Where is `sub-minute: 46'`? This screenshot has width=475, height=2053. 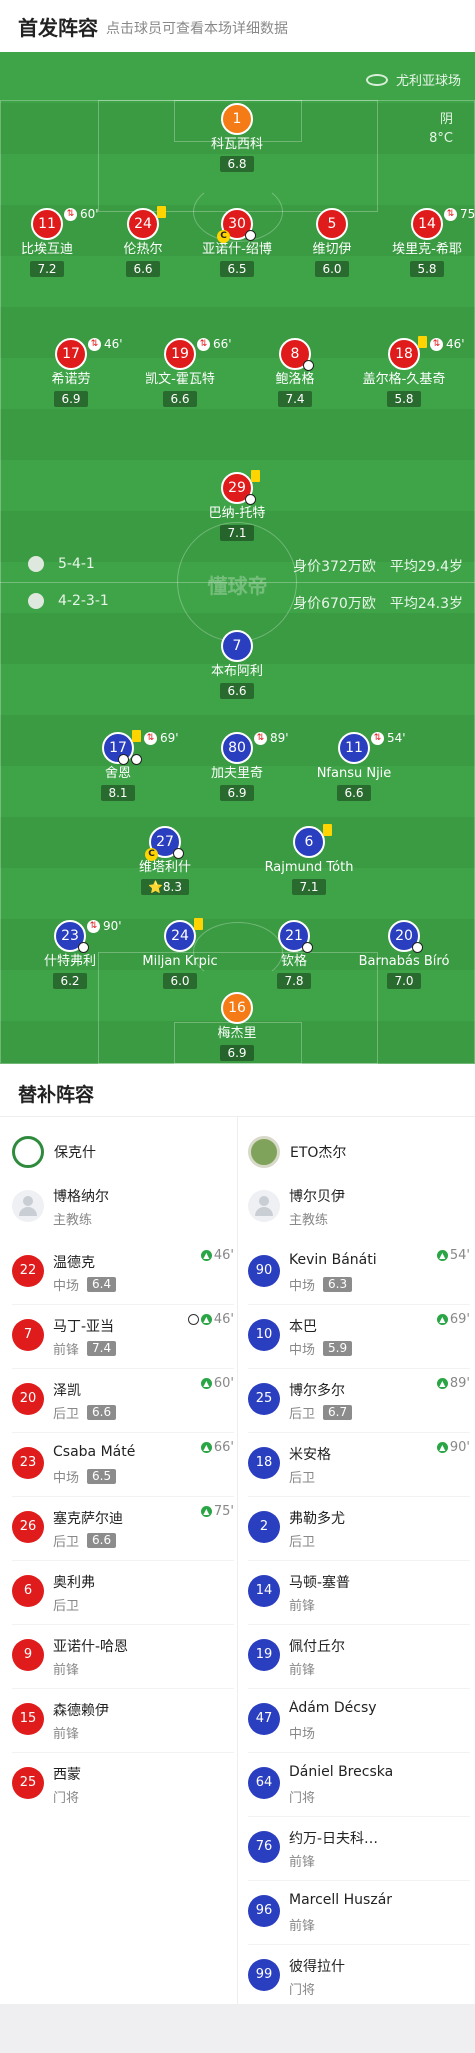 sub-minute: 46' is located at coordinates (455, 344).